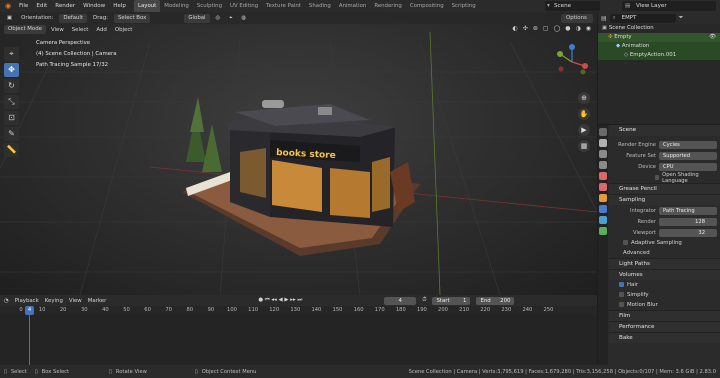 This screenshot has width=720, height=378. I want to click on render-samples-field: 128, so click(688, 221).